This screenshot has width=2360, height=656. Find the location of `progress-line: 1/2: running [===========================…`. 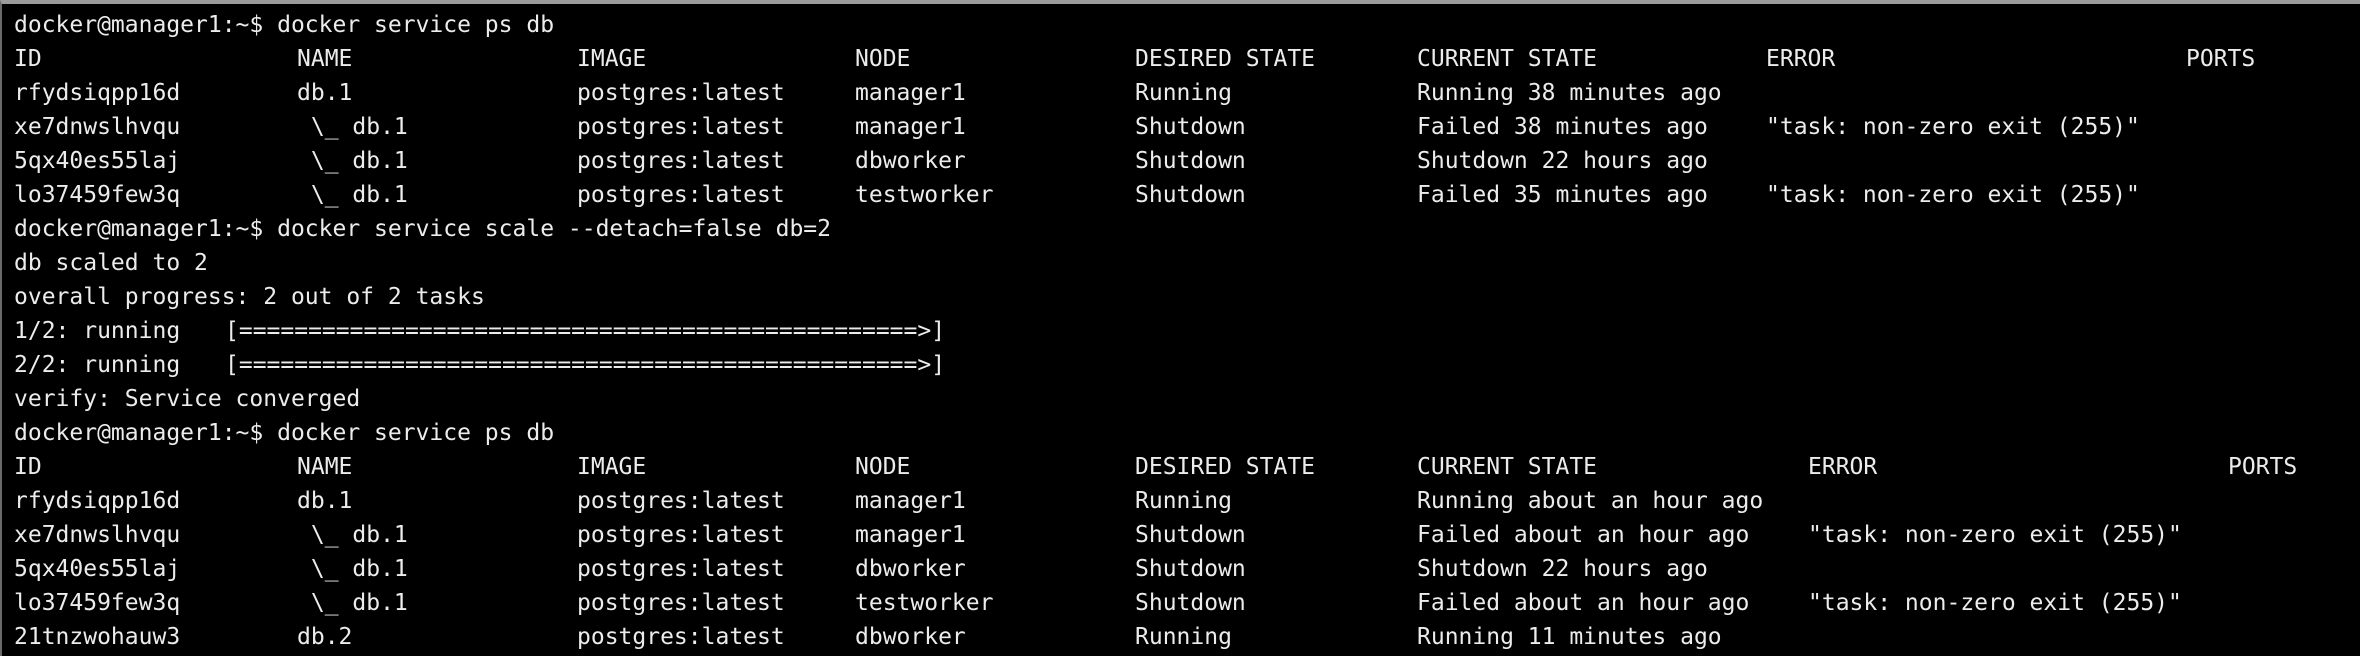

progress-line: 1/2: running [===========================… is located at coordinates (1181, 331).